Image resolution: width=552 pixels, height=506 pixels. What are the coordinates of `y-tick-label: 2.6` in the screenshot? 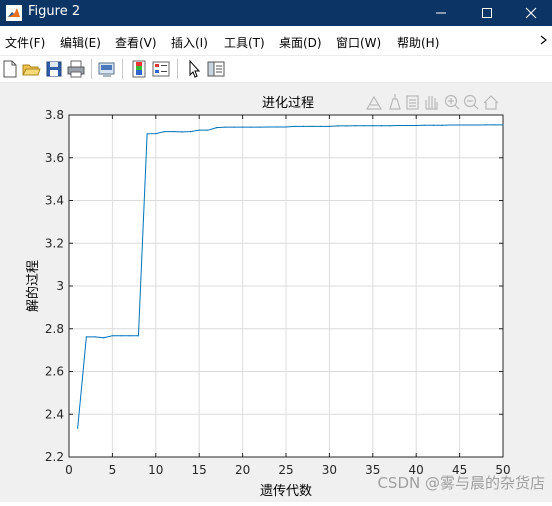 It's located at (54, 372).